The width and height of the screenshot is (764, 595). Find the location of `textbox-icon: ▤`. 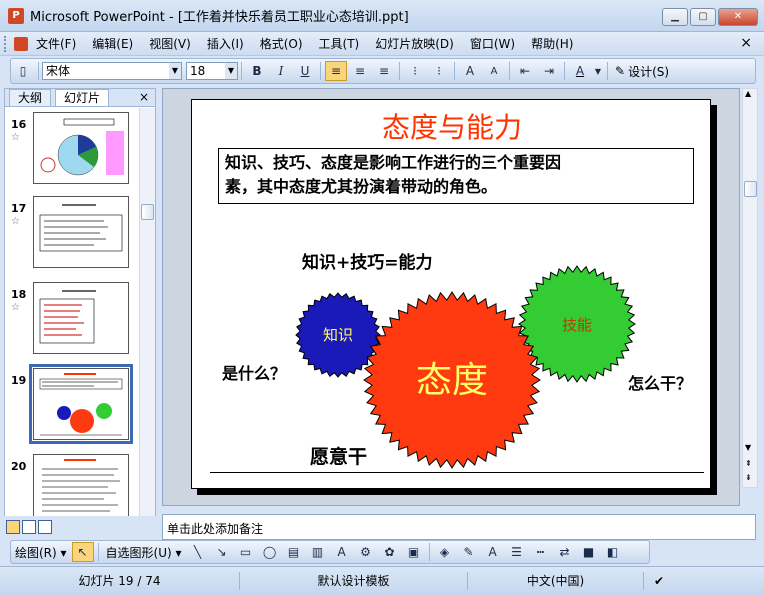

textbox-icon: ▤ is located at coordinates (294, 552).